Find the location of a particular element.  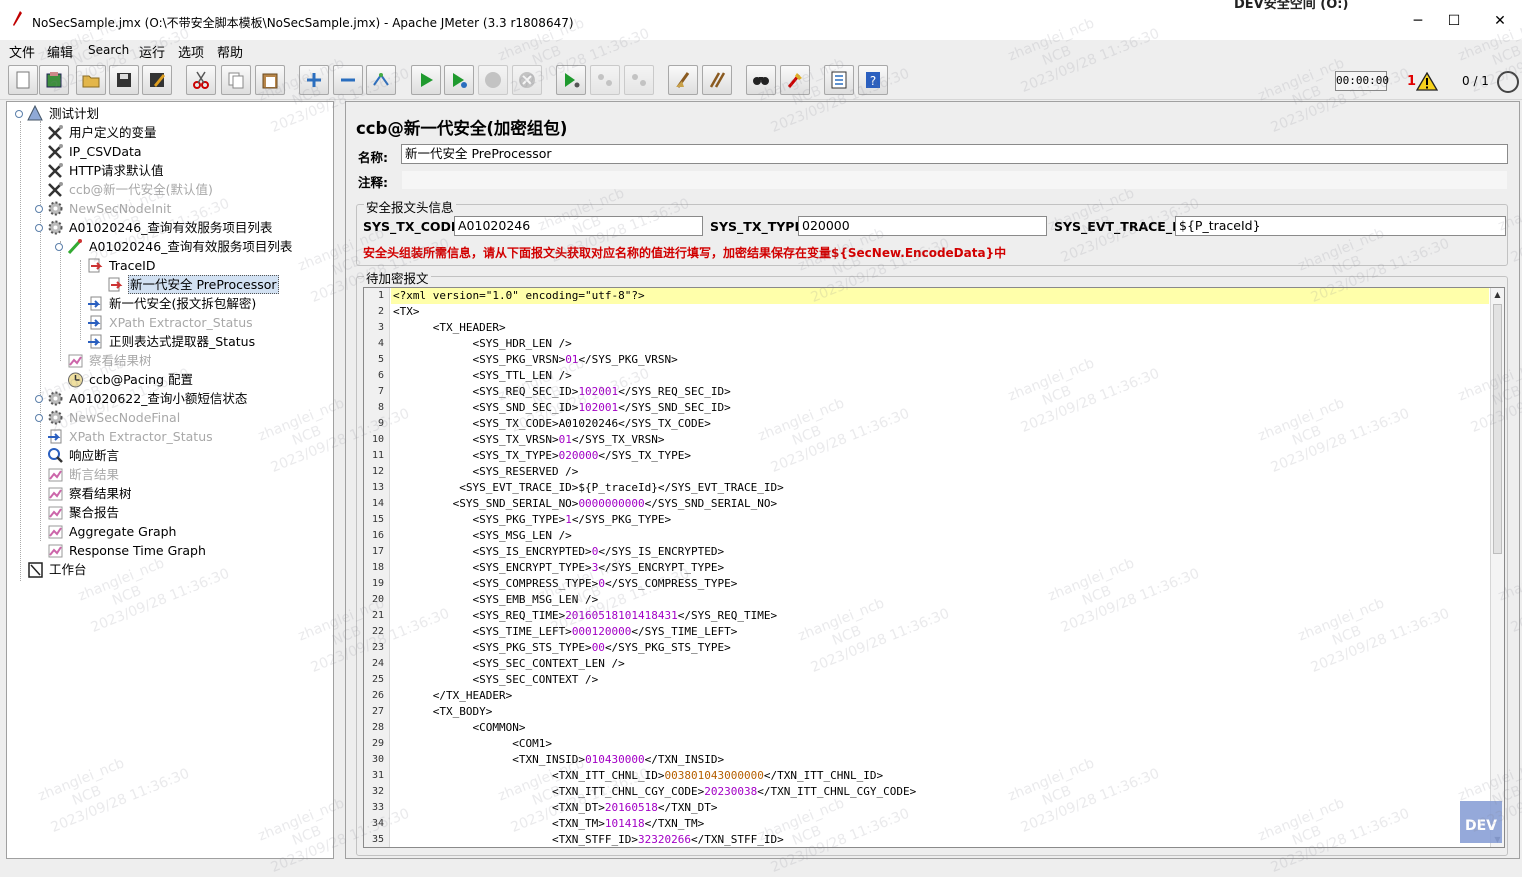

code-line: <TXN_STFF_ID>32320266</TXN_STFF_ID> is located at coordinates (588, 839).